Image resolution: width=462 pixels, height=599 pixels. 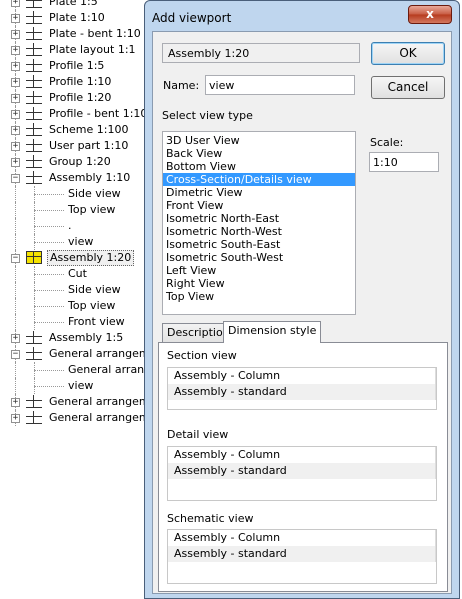 I want to click on section-view-list: Assembly - Column Assembly - standard, so click(x=302, y=388).